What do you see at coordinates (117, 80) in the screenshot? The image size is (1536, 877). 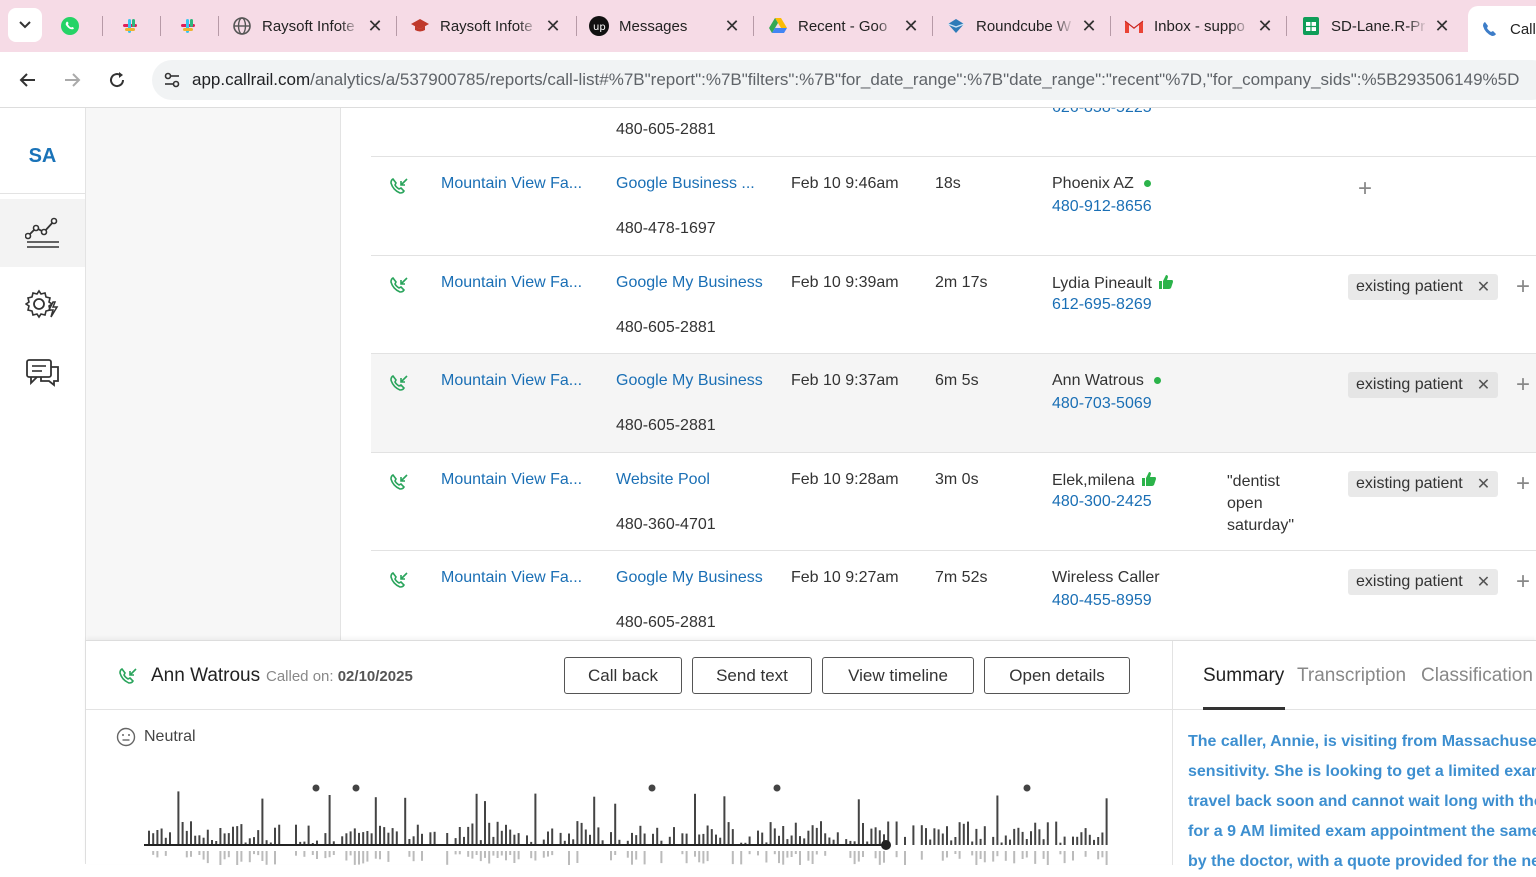 I see `reload-button` at bounding box center [117, 80].